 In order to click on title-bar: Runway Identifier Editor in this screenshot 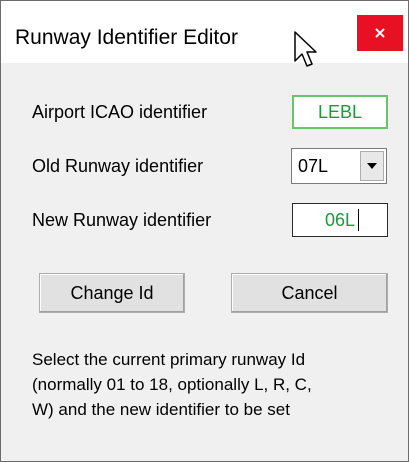, I will do `click(204, 32)`.